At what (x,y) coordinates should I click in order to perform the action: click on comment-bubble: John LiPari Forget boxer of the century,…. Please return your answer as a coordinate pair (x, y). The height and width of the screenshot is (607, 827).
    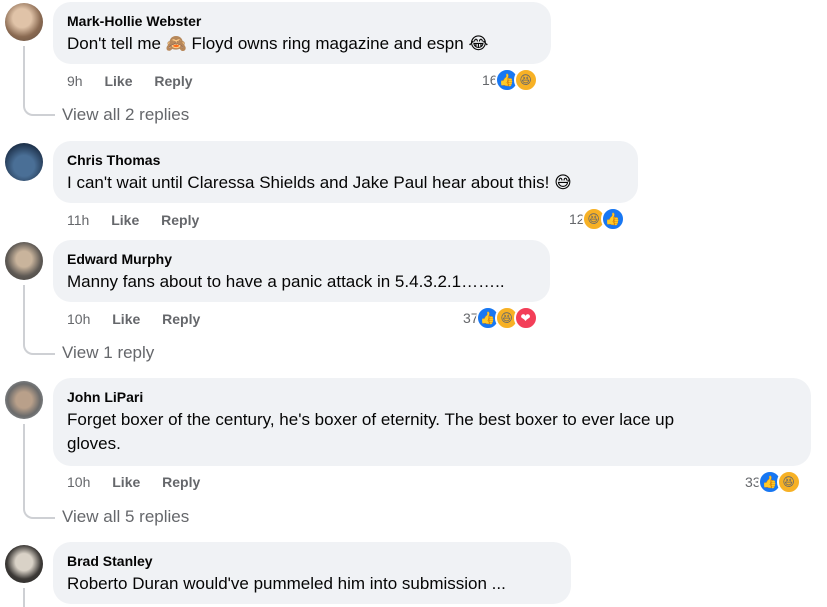
    Looking at the image, I should click on (432, 422).